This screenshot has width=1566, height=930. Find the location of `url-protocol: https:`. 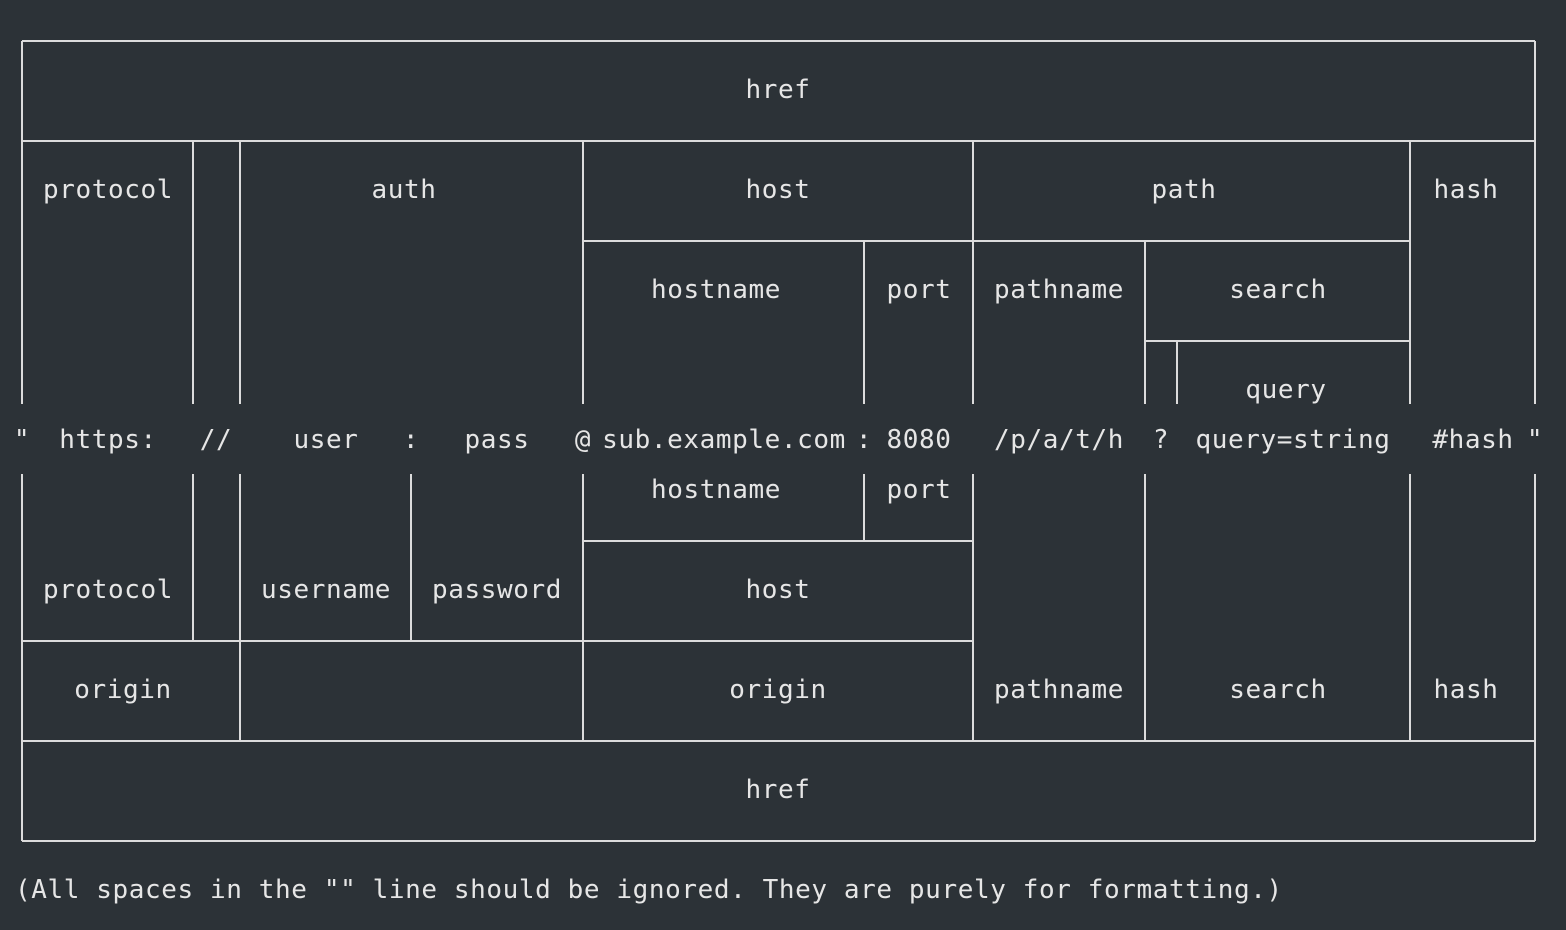

url-protocol: https: is located at coordinates (108, 440).